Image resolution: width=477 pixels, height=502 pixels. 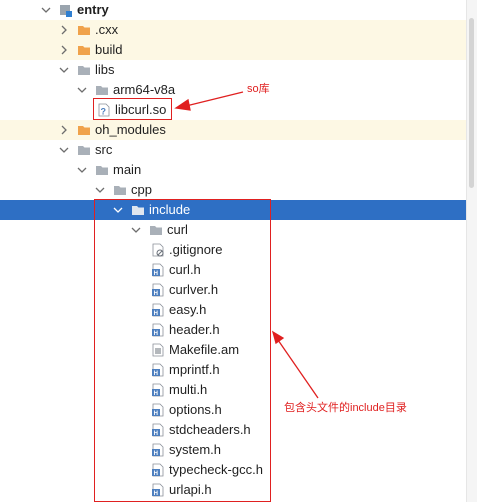 What do you see at coordinates (471, 103) in the screenshot?
I see `scrollbar-thumb` at bounding box center [471, 103].